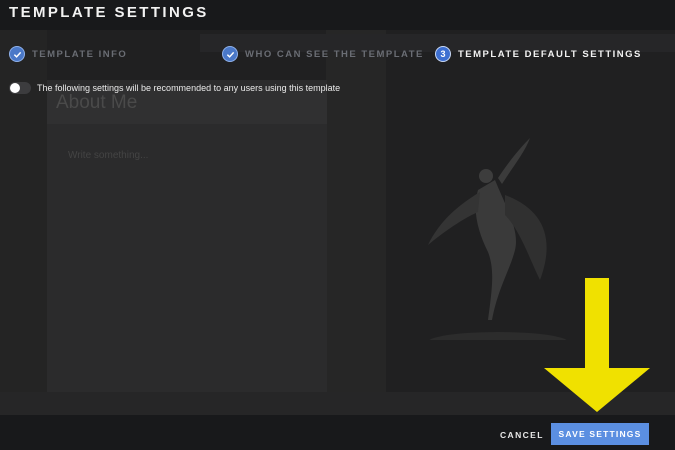 Image resolution: width=675 pixels, height=450 pixels. What do you see at coordinates (550, 54) in the screenshot?
I see `step-label: TEMPLATE DEFAULT SETTINGS` at bounding box center [550, 54].